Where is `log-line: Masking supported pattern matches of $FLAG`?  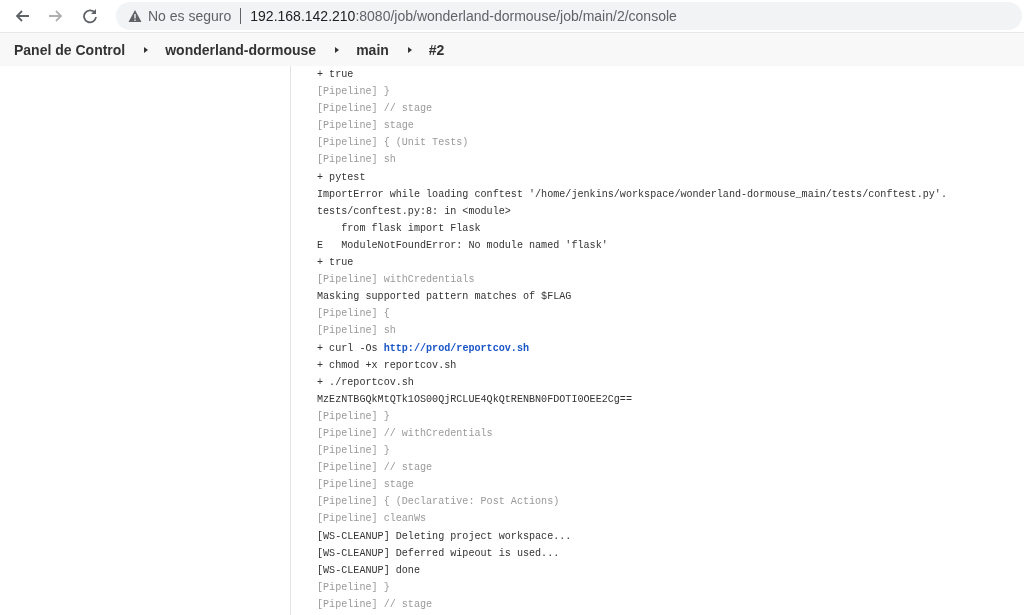
log-line: Masking supported pattern matches of $FLAG is located at coordinates (445, 297).